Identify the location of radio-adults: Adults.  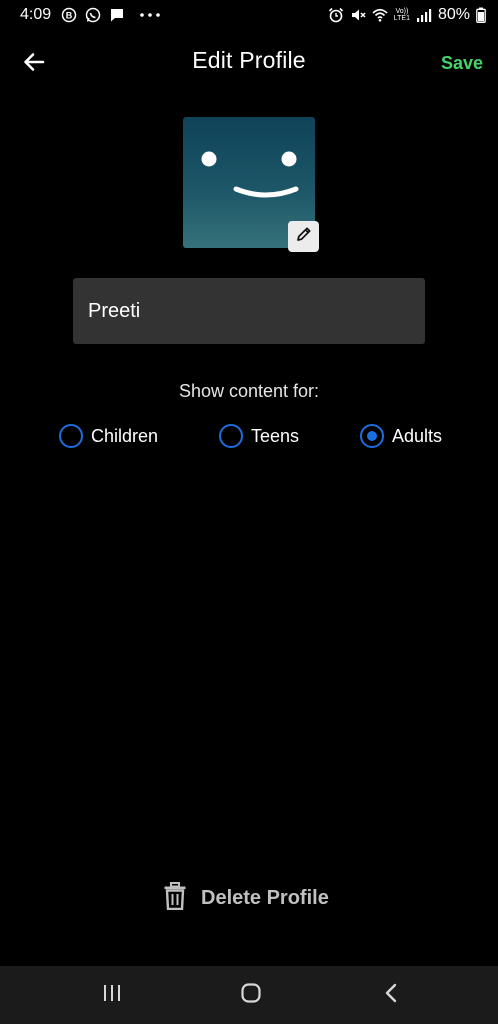
(401, 436).